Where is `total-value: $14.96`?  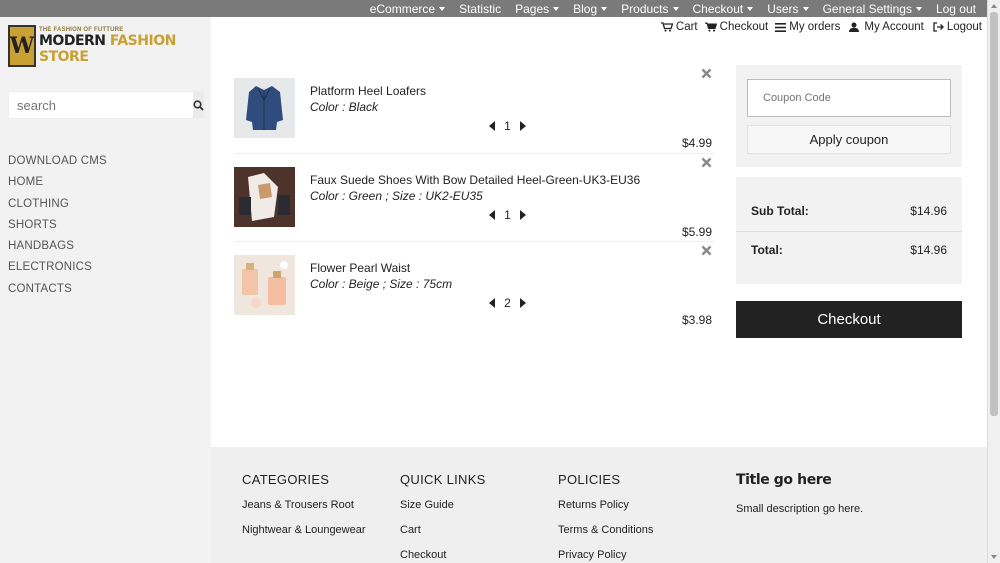 total-value: $14.96 is located at coordinates (928, 250).